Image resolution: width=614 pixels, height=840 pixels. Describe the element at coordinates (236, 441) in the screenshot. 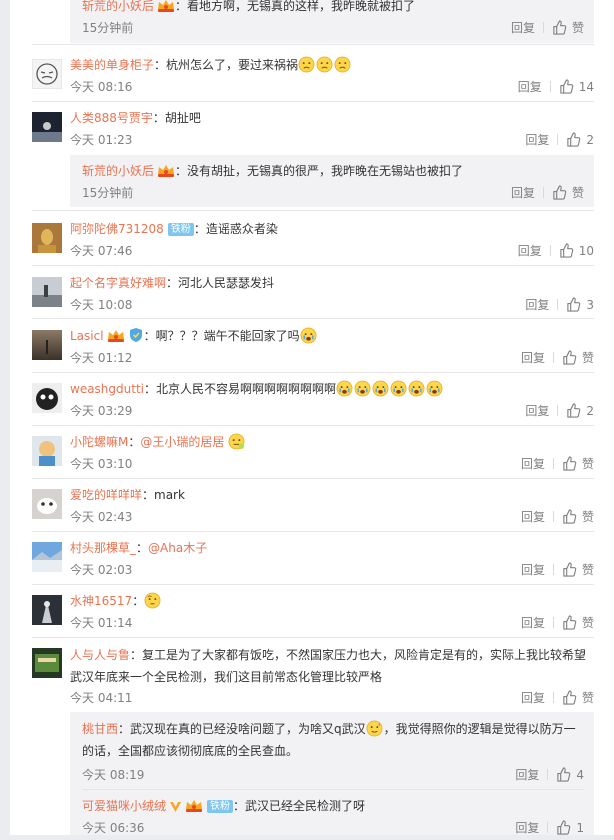

I see `lemon-emoji-icon` at that location.